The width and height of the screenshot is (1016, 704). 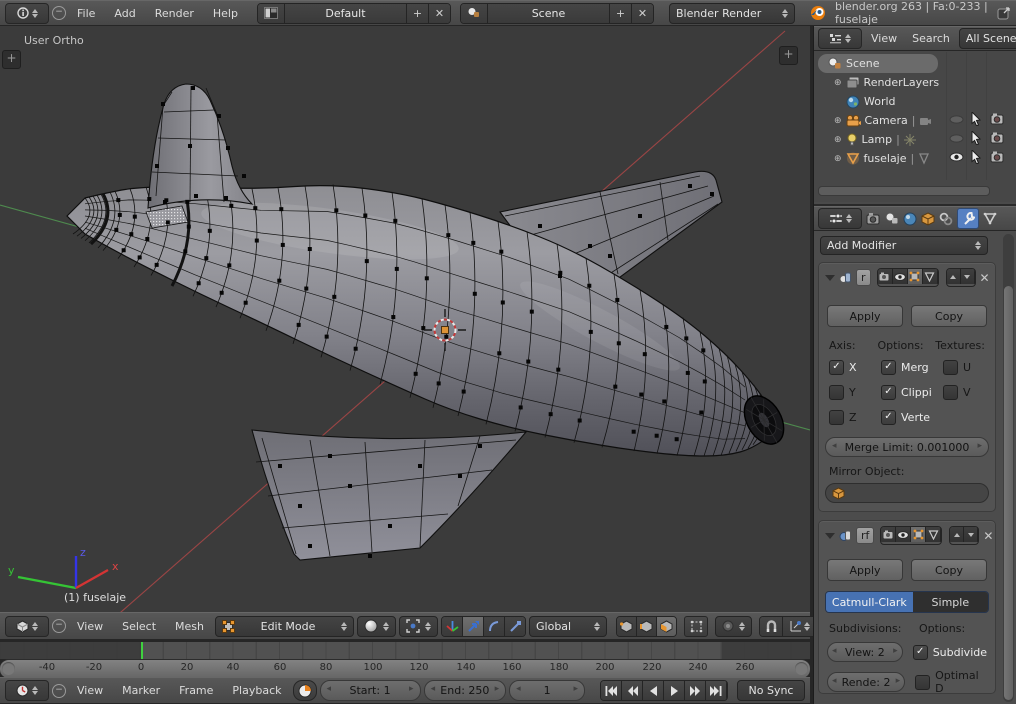 What do you see at coordinates (949, 652) in the screenshot?
I see `checkbox-subdivide-uvs: ✓ Subdivide` at bounding box center [949, 652].